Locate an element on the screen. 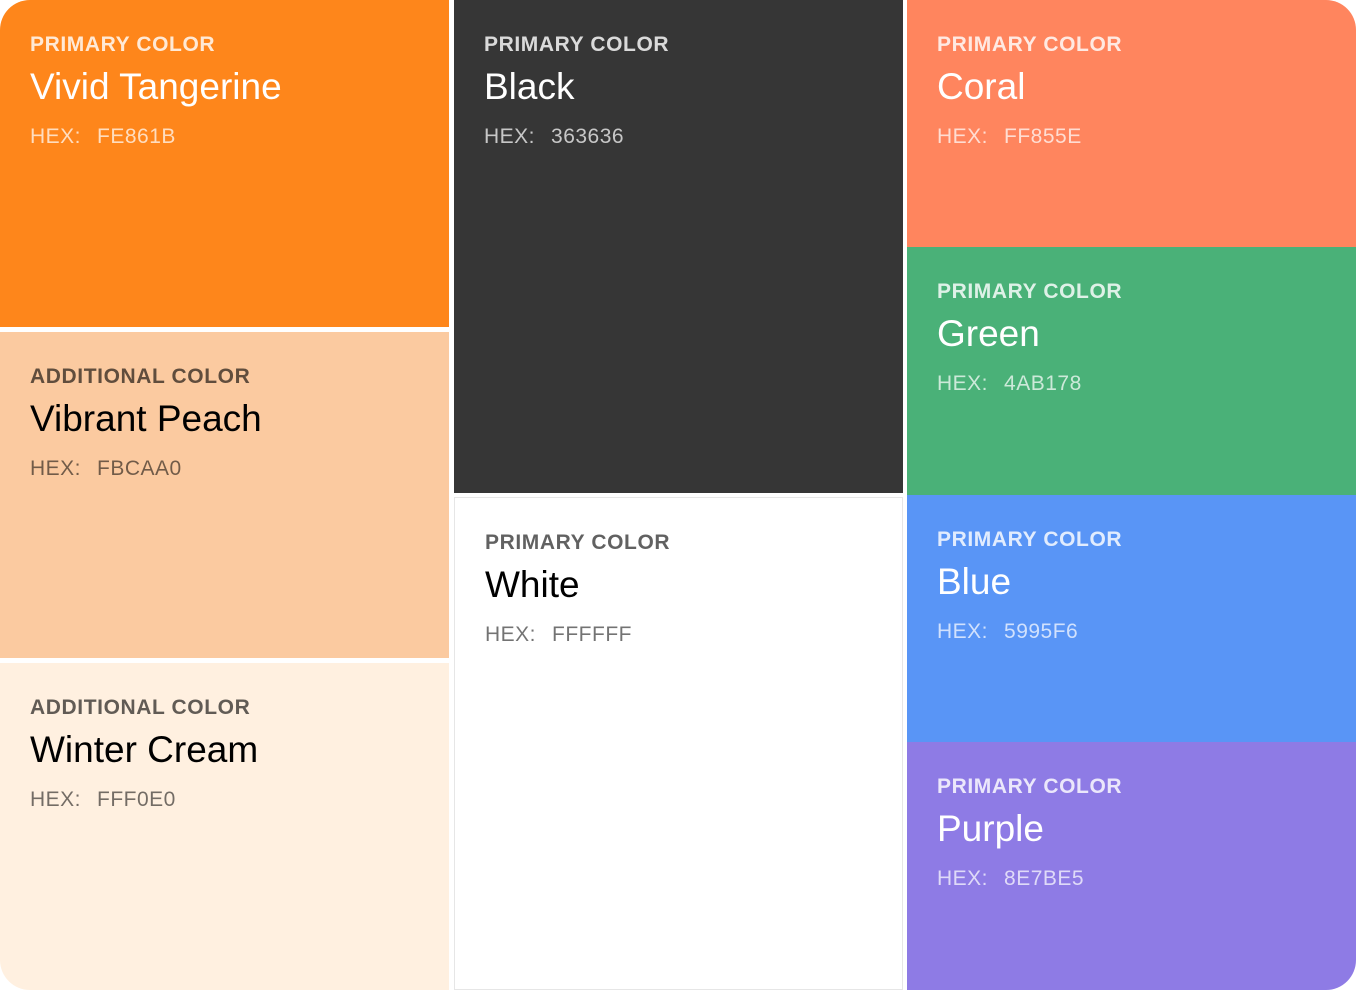  hex-value: FFFFFF is located at coordinates (592, 634).